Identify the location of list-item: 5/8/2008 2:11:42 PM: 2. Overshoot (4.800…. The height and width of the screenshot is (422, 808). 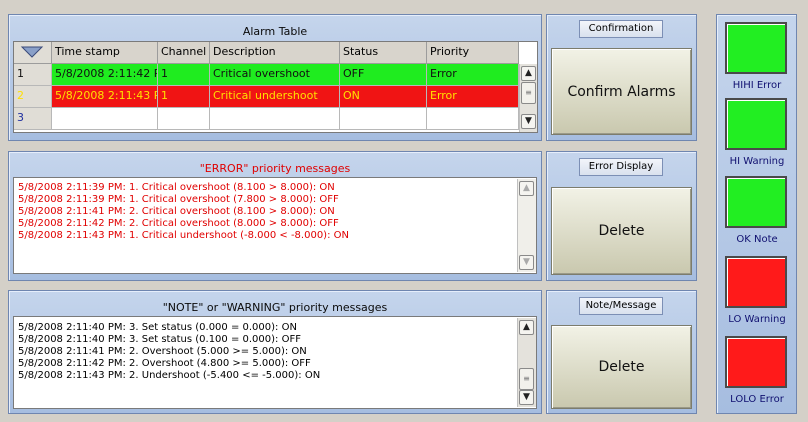
(164, 363).